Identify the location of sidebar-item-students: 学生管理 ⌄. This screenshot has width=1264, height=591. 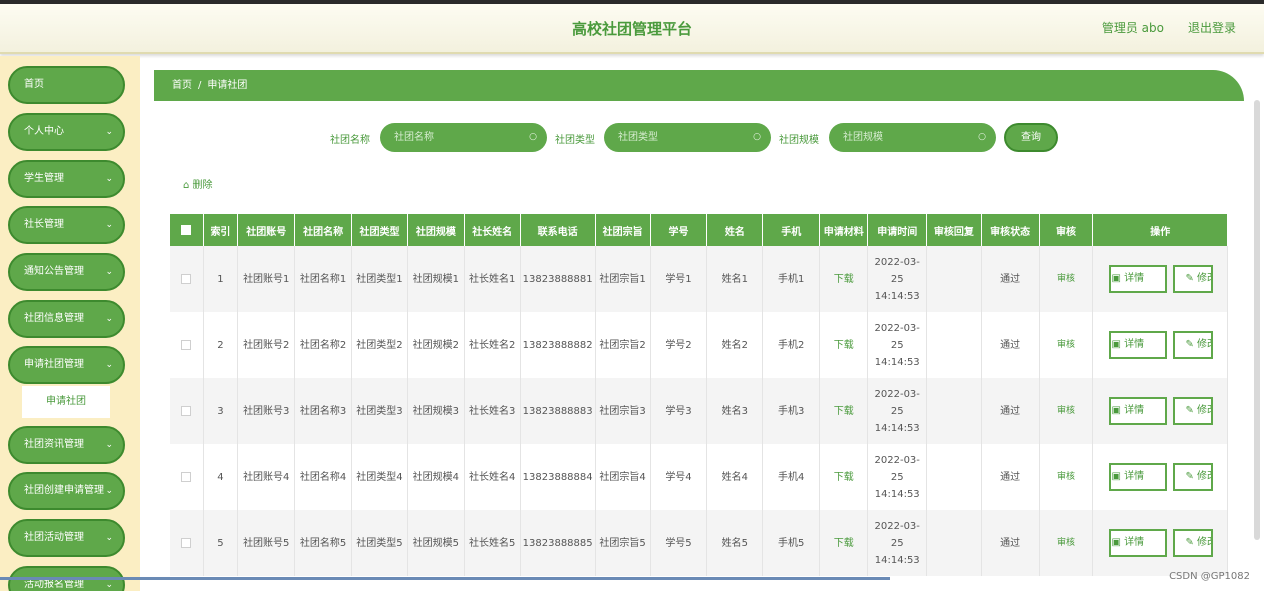
(66, 179).